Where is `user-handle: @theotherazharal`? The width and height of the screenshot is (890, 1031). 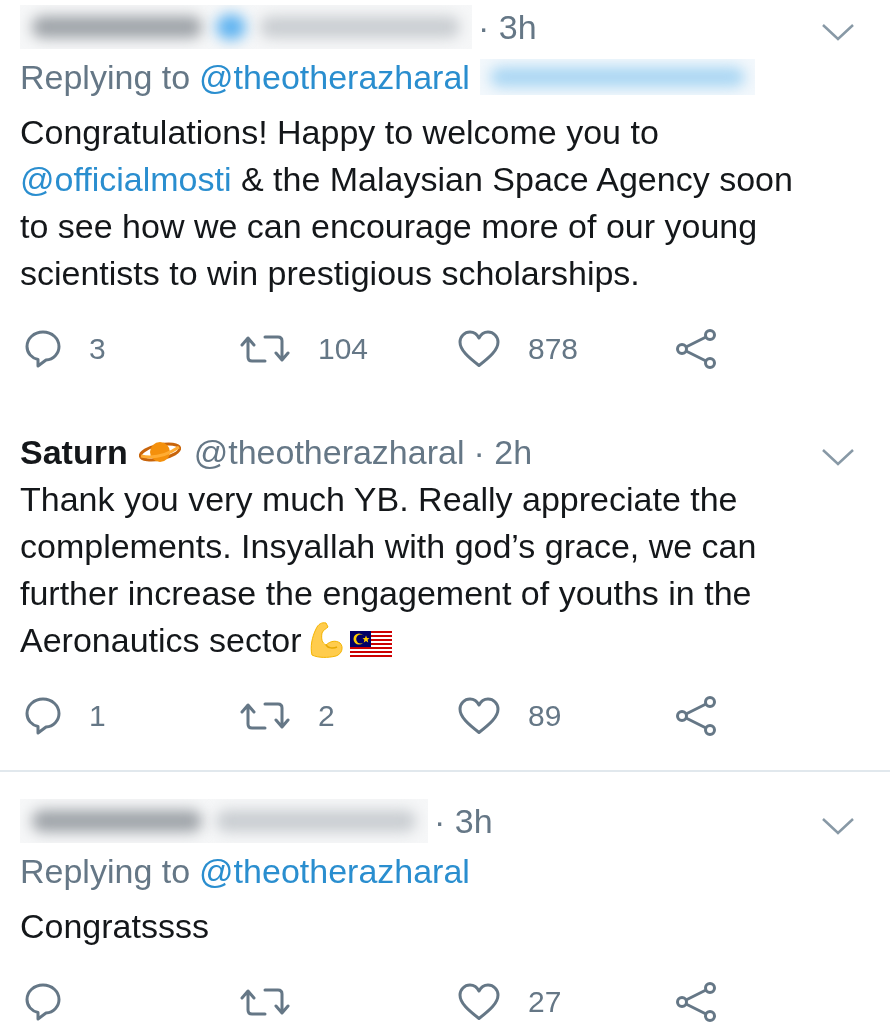 user-handle: @theotherazharal is located at coordinates (329, 452).